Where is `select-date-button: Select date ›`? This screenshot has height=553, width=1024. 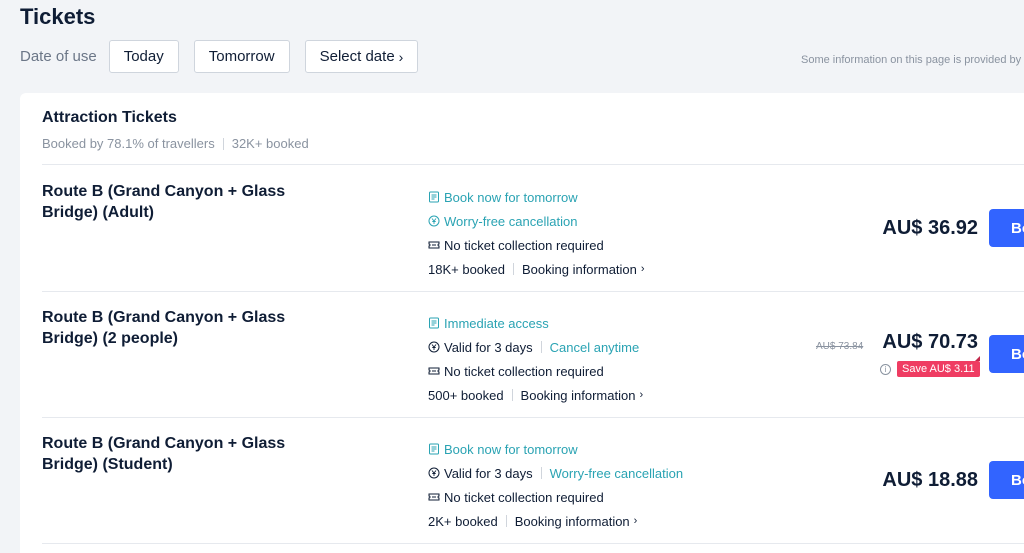 select-date-button: Select date › is located at coordinates (361, 56).